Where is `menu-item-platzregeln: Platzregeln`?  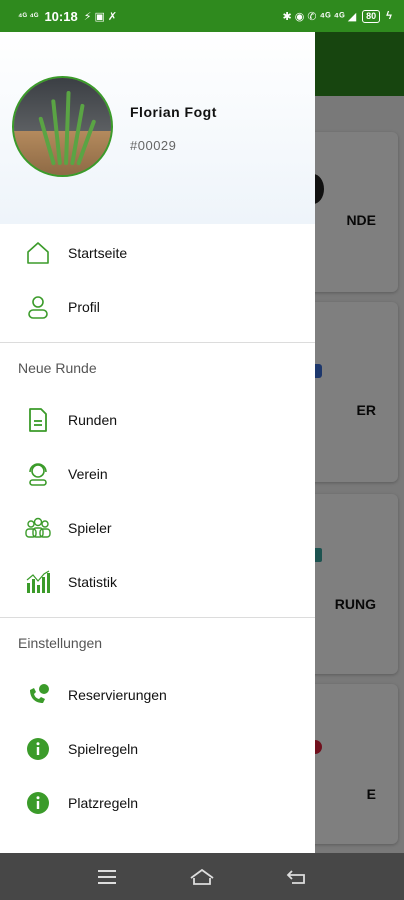
menu-item-platzregeln: Platzregeln is located at coordinates (157, 803).